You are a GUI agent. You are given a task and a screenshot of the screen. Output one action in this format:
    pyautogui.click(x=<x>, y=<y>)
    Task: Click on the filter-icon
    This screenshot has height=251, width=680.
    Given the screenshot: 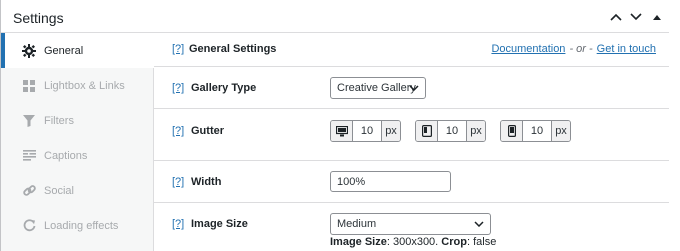 What is the action you would take?
    pyautogui.click(x=29, y=121)
    